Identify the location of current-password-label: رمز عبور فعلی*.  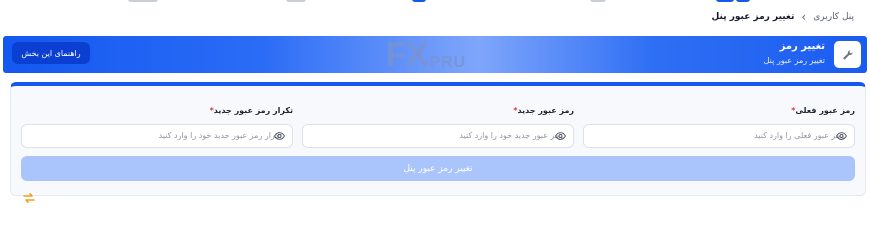
(719, 112).